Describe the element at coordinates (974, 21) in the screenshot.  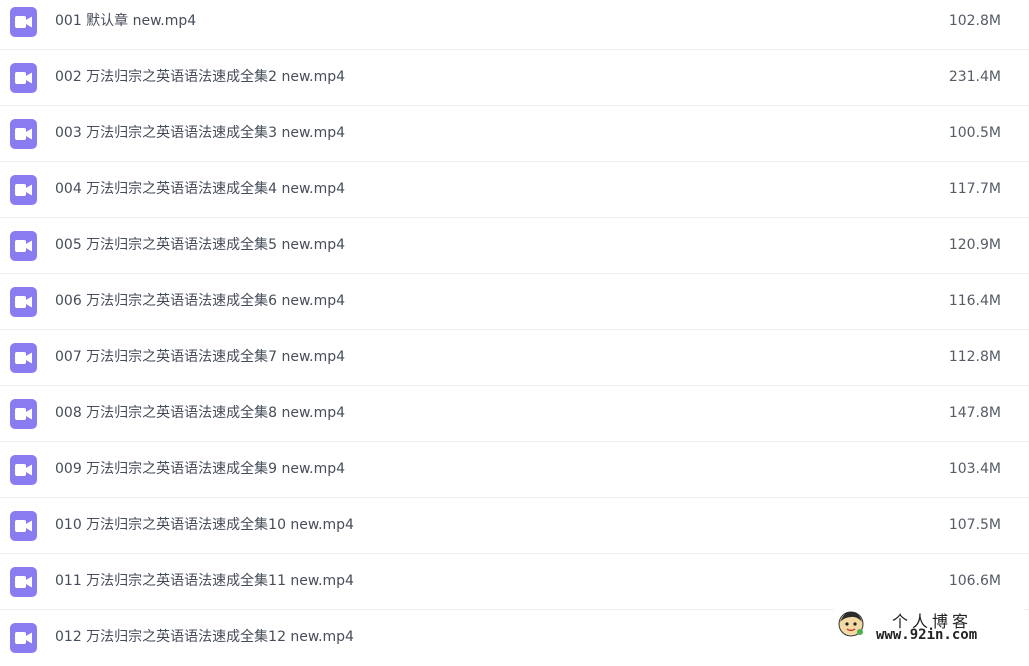
I see `file-size: 102.8M` at that location.